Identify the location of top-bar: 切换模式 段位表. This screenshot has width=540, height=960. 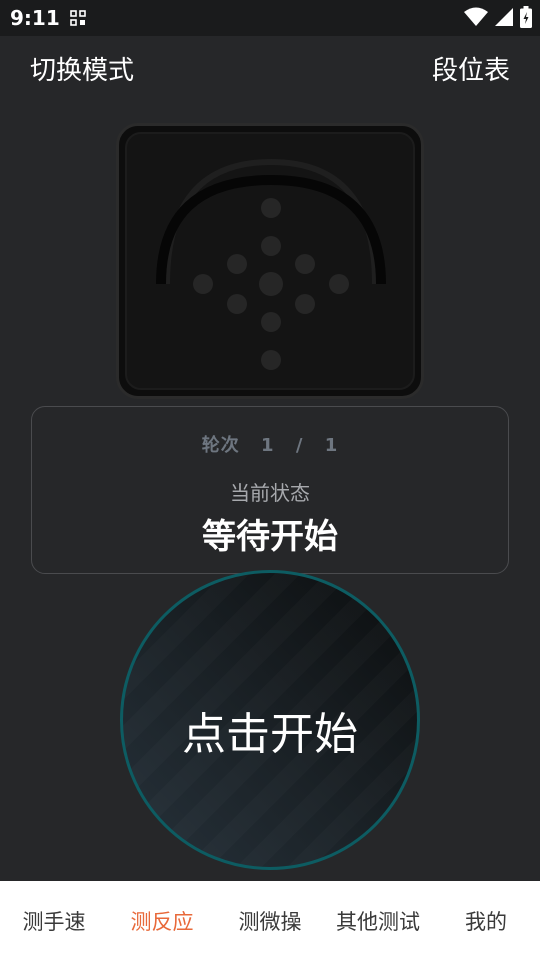
(270, 68).